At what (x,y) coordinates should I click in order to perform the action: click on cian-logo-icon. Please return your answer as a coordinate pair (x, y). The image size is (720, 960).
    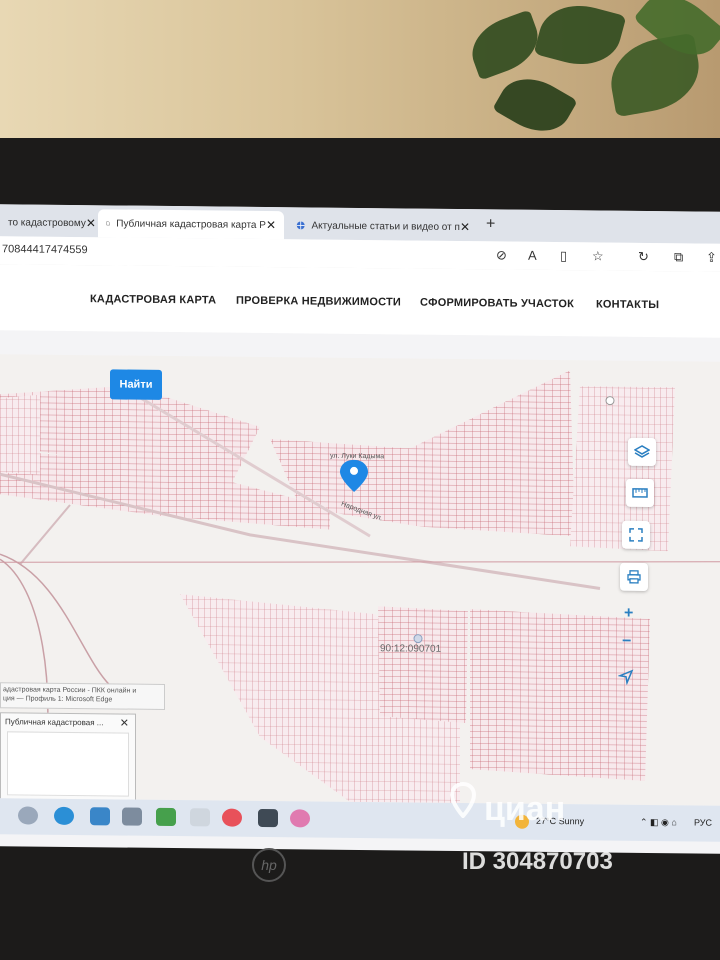
    Looking at the image, I should click on (463, 800).